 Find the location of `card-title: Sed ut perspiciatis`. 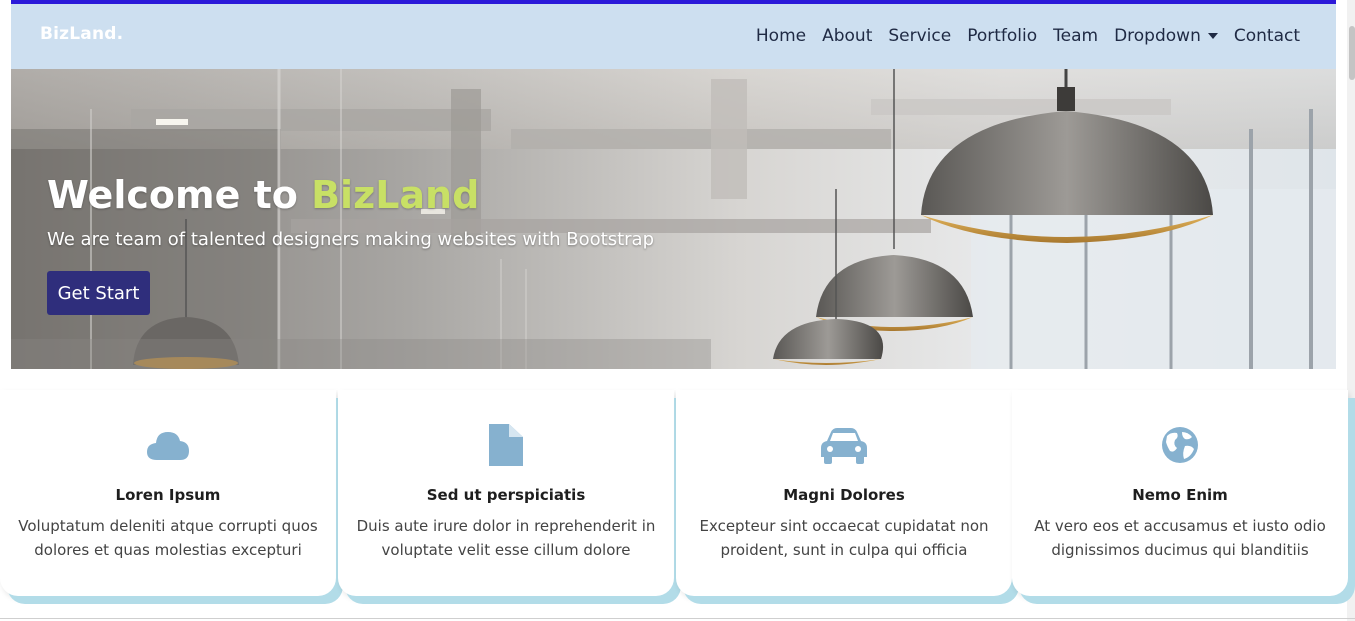

card-title: Sed ut perspiciatis is located at coordinates (506, 495).